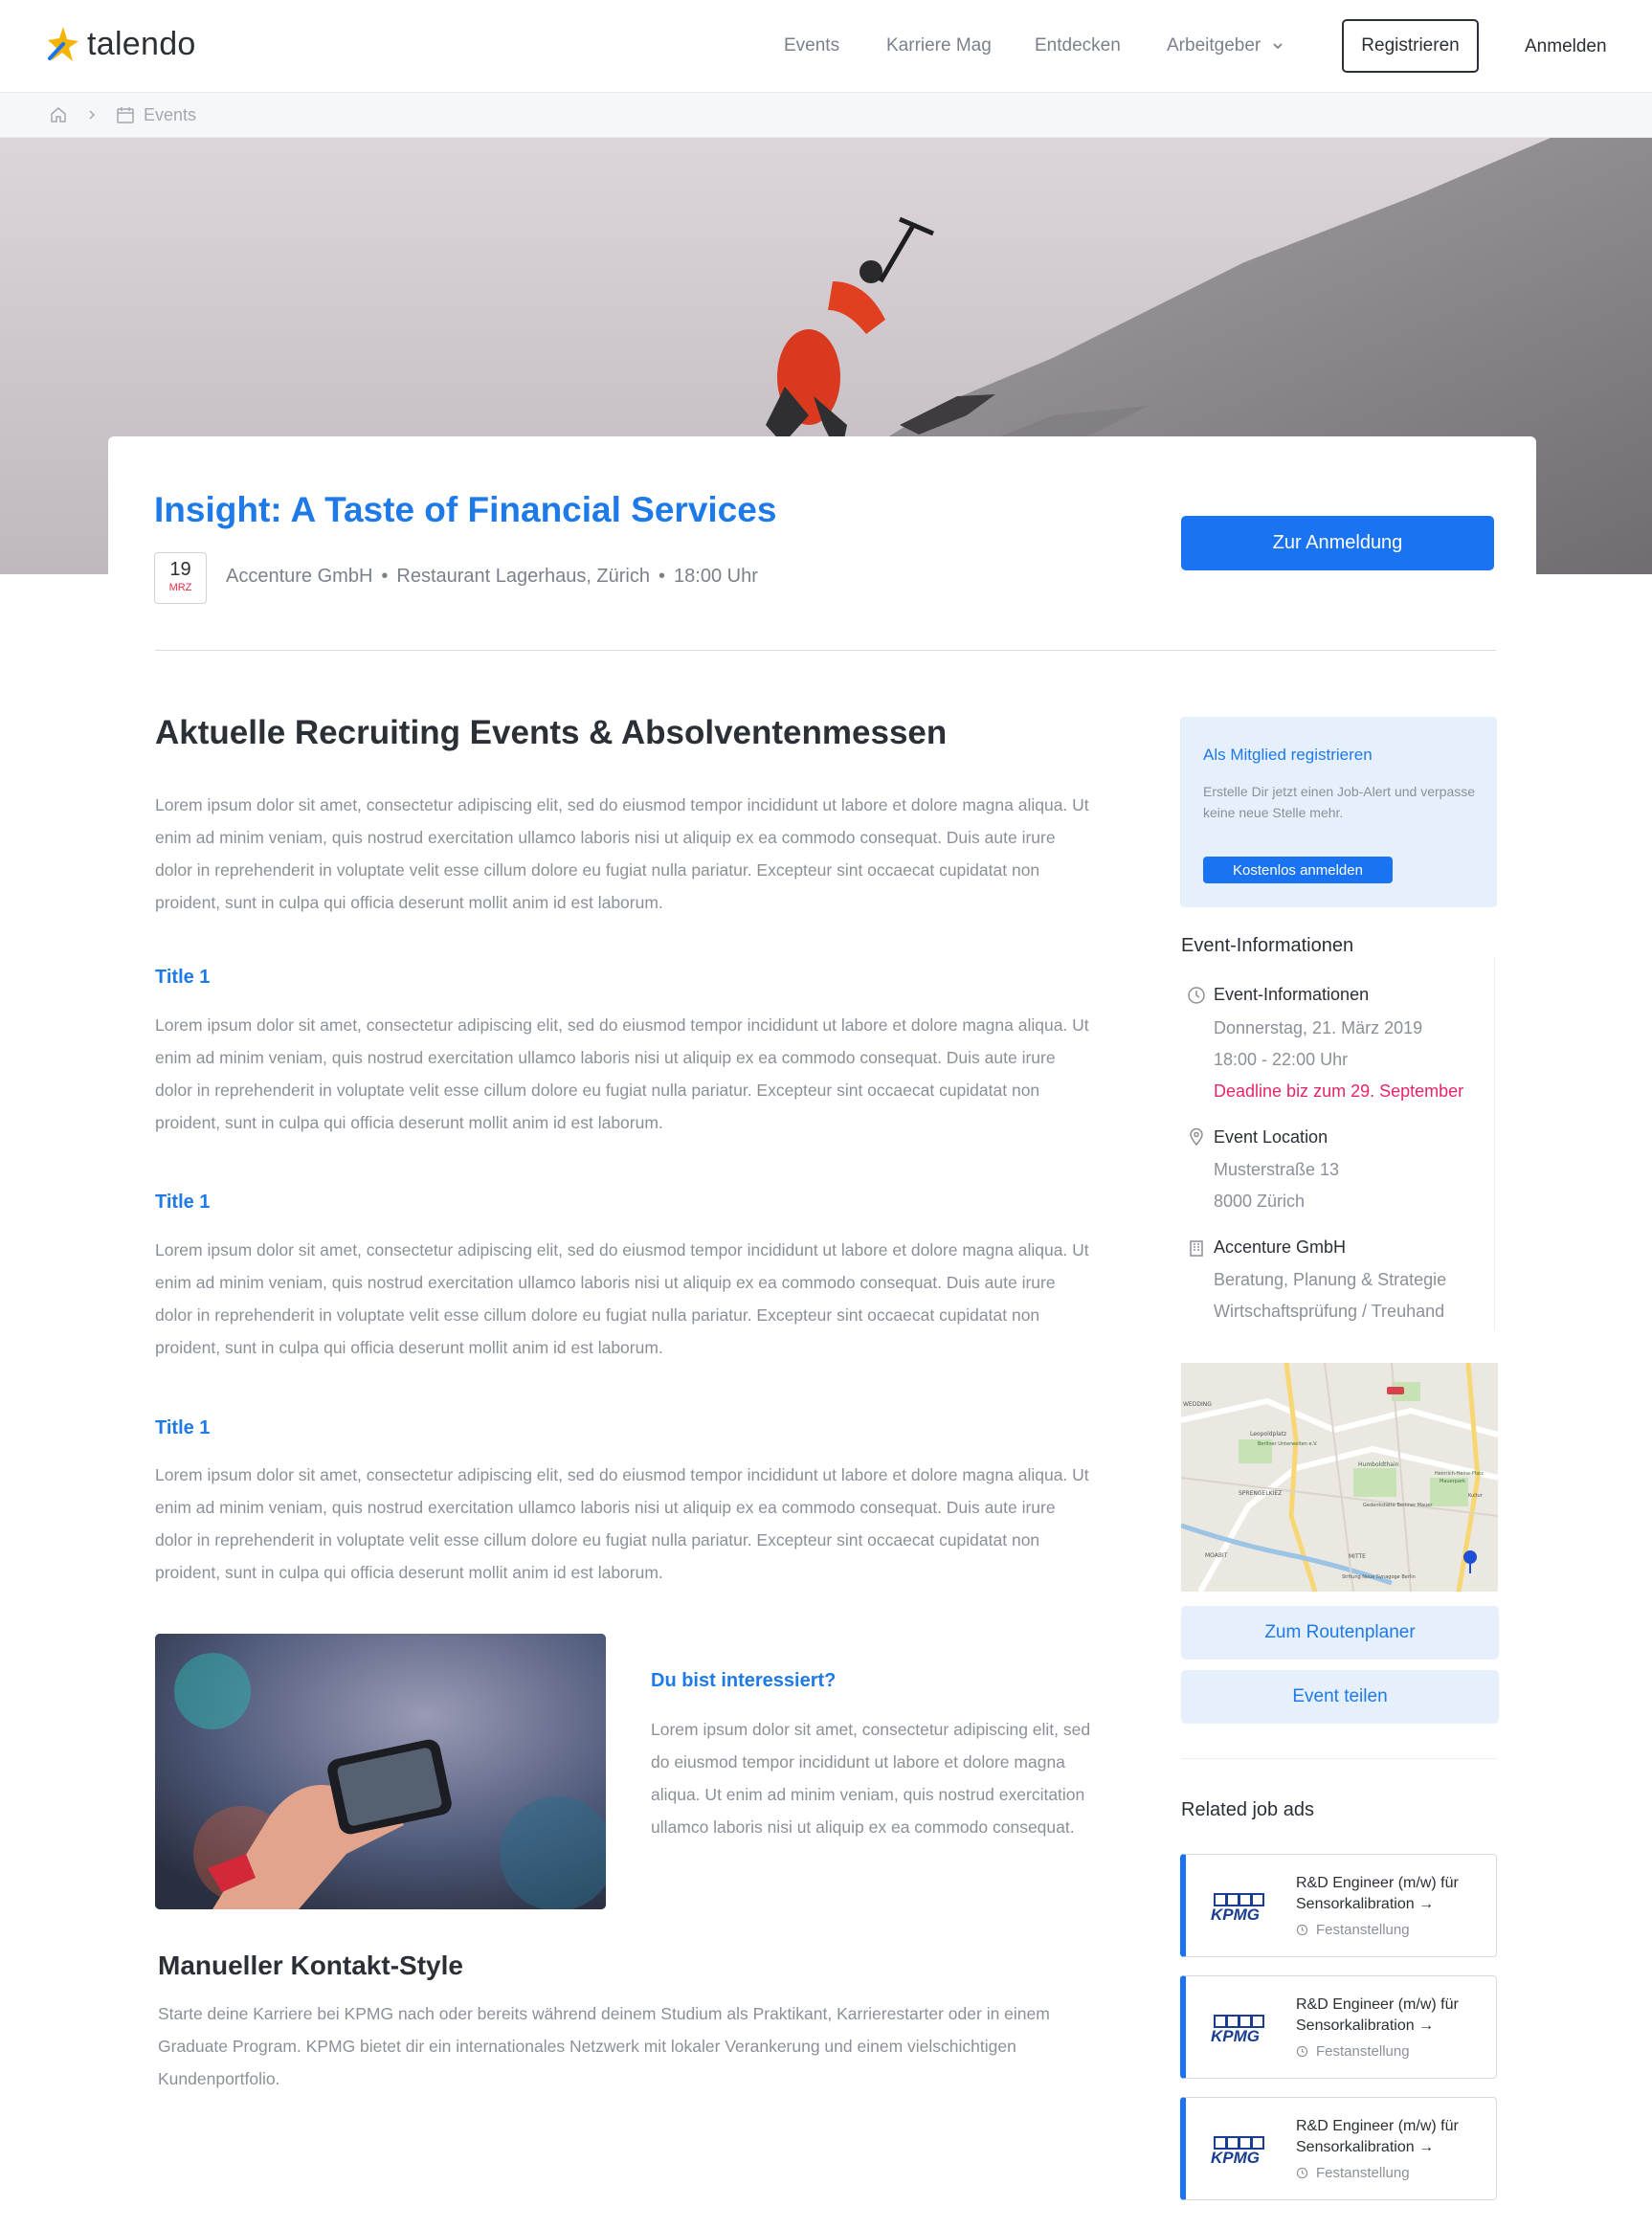 This screenshot has height=2229, width=1652. I want to click on event-time: 18:00 Uhr, so click(716, 576).